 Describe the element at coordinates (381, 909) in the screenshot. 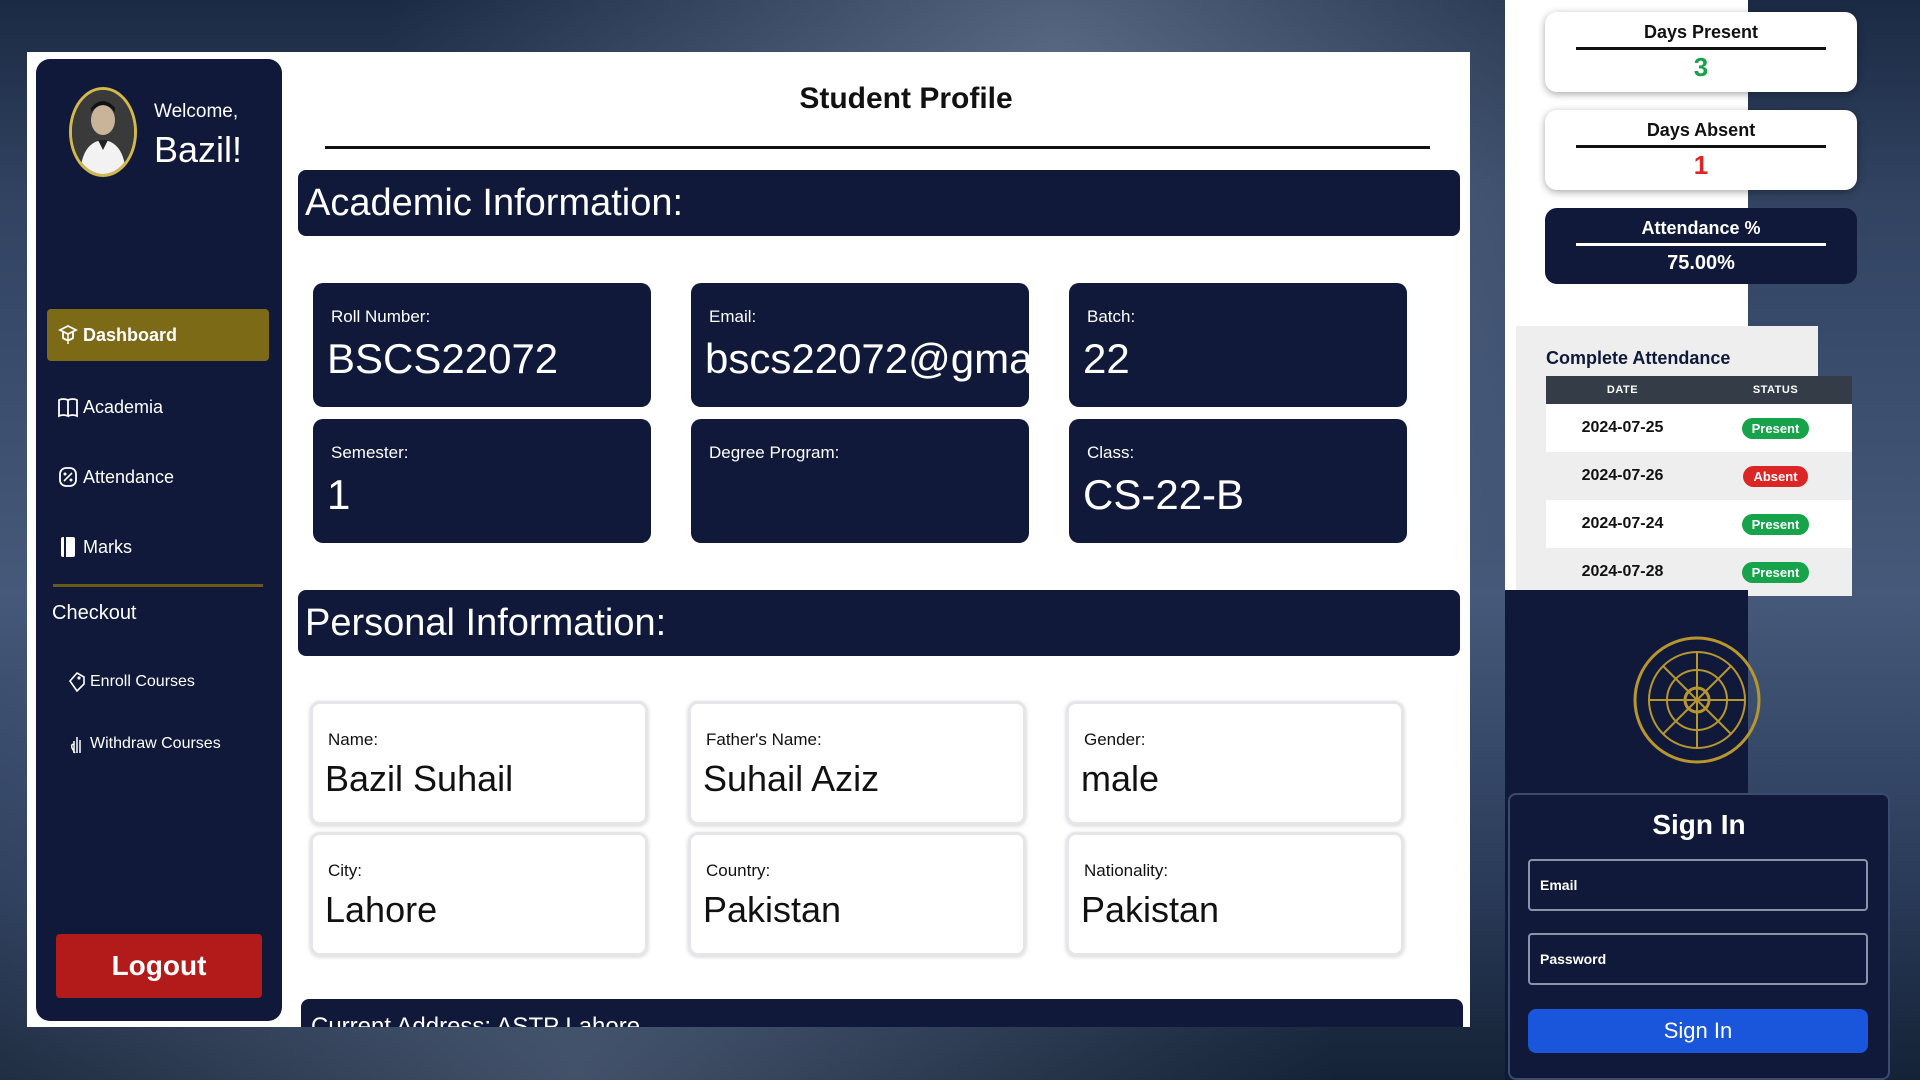

I see `field-value: Lahore` at that location.